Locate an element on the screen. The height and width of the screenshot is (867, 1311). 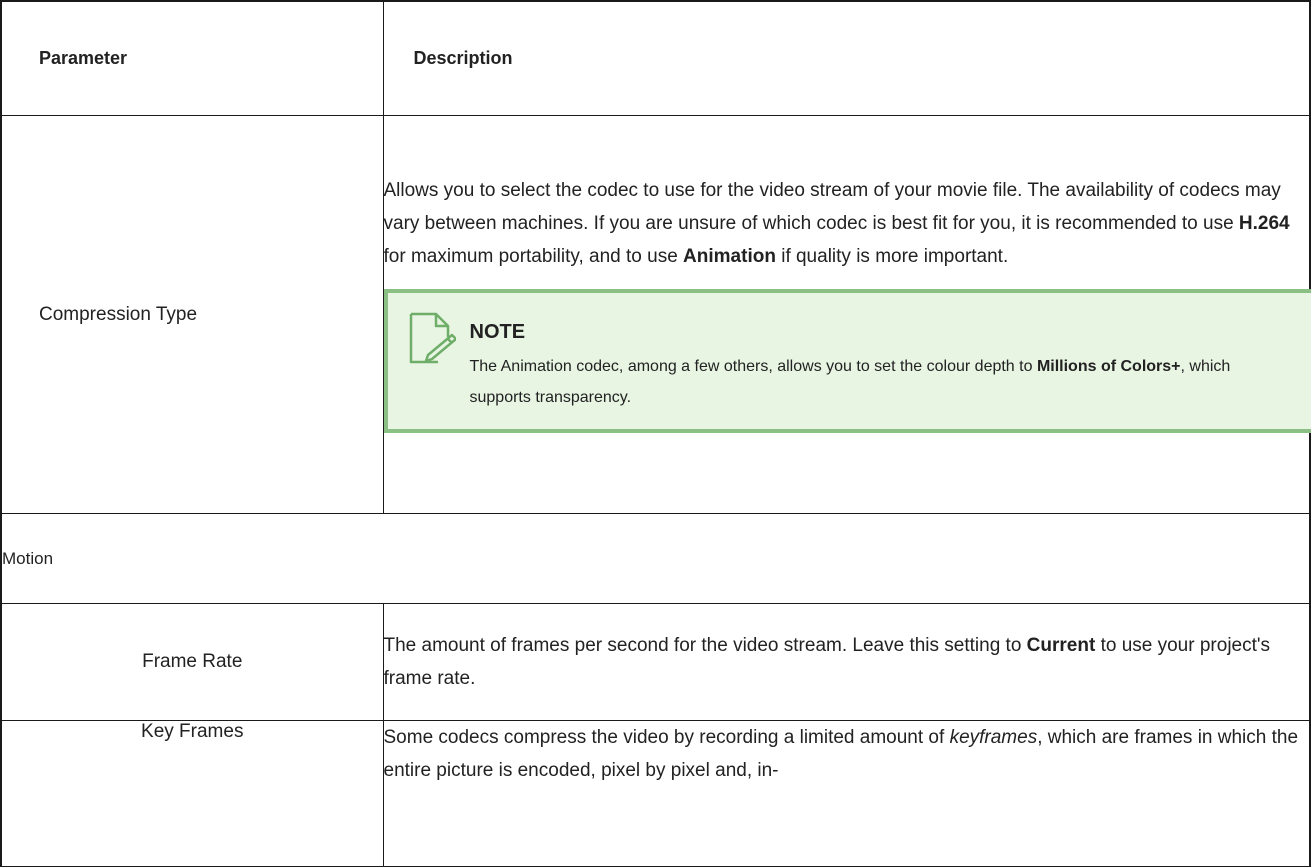
param-frame-rate: Frame Rate is located at coordinates (192, 662).